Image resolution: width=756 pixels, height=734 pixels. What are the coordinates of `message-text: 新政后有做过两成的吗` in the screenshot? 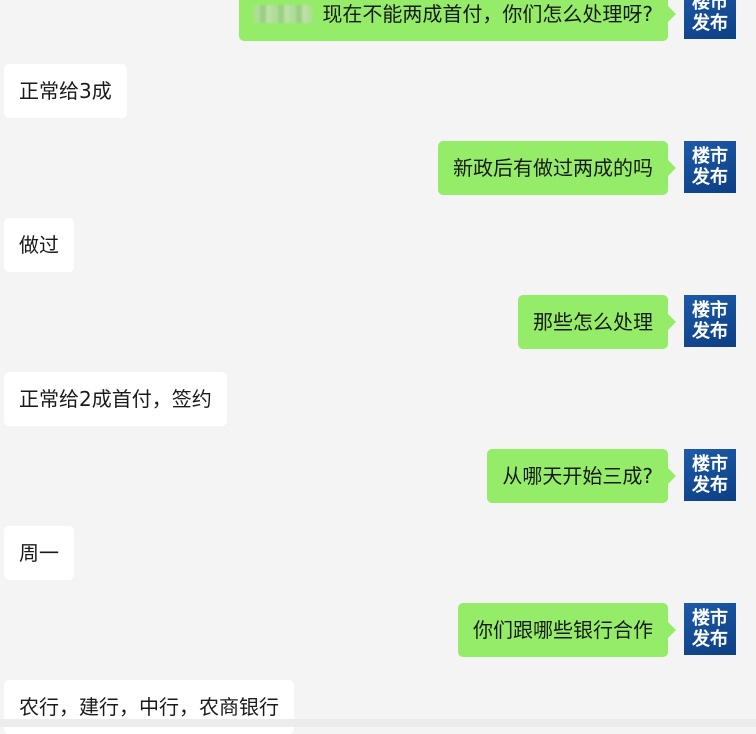 It's located at (553, 168).